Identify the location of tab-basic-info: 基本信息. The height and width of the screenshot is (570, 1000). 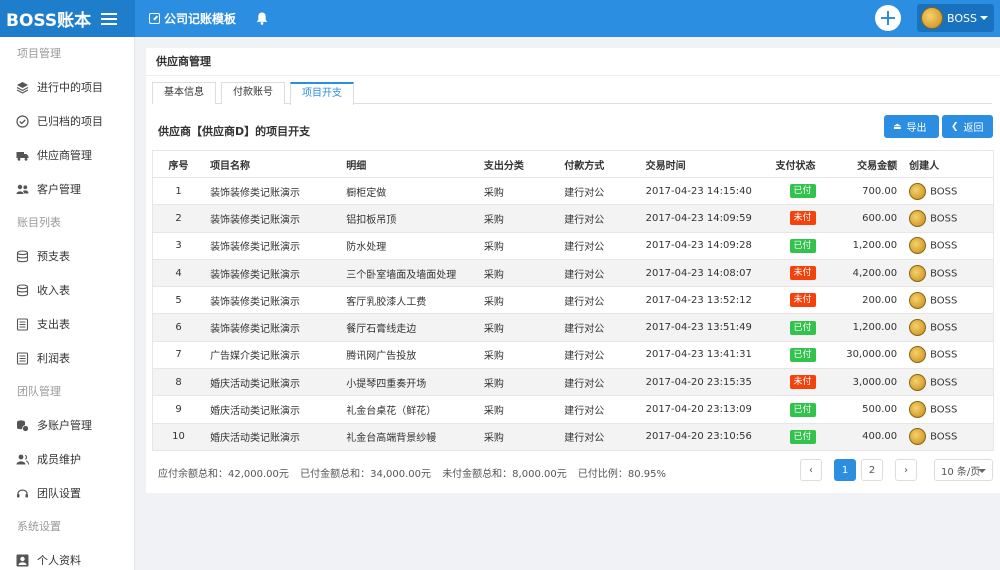
(184, 93).